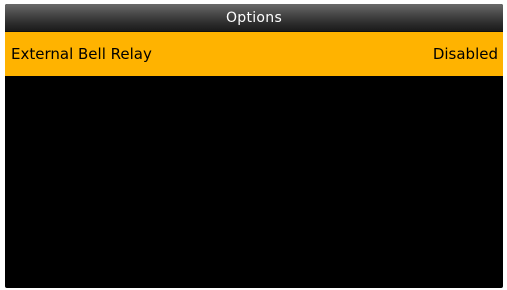 This screenshot has width=507, height=290. I want to click on option-label: External Bell Relay, so click(81, 54).